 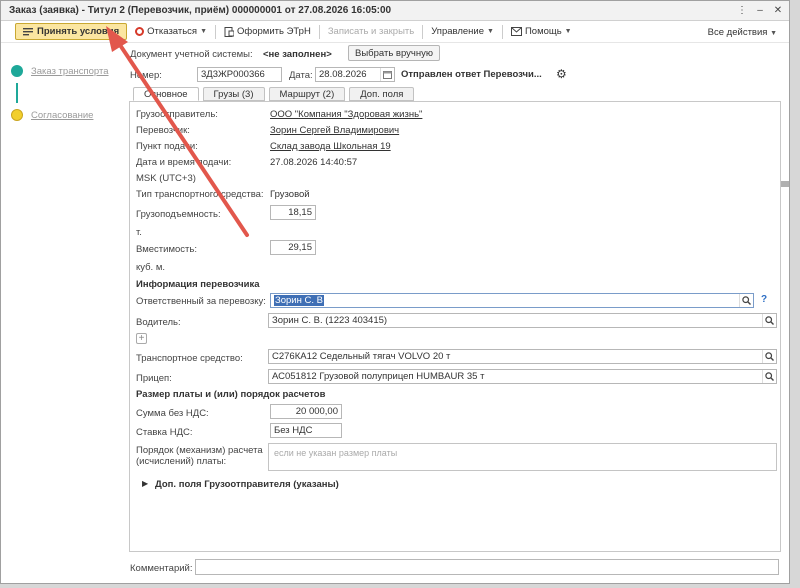 I want to click on capacity-field: 18,15, so click(x=293, y=212).